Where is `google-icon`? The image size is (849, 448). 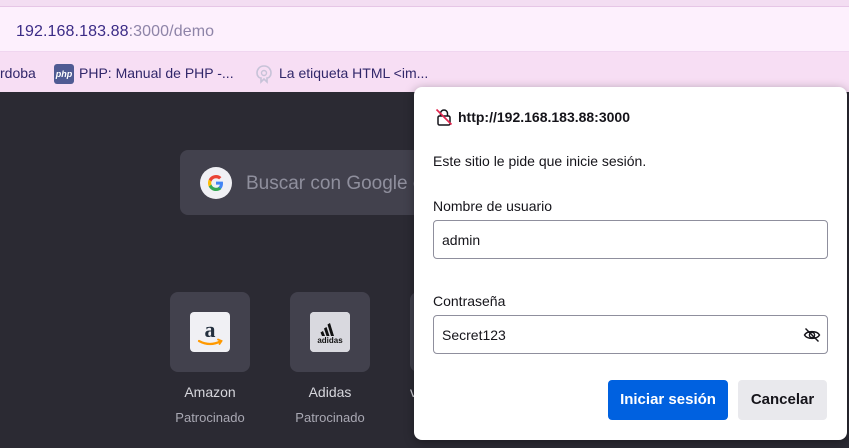 google-icon is located at coordinates (216, 183).